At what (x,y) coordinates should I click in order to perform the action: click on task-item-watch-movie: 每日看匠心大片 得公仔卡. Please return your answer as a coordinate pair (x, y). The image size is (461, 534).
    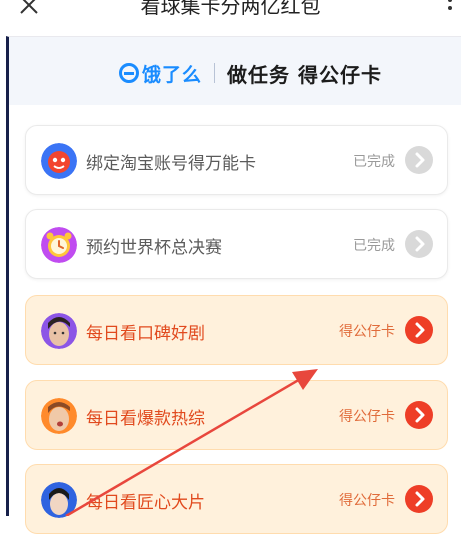
    Looking at the image, I should click on (236, 499).